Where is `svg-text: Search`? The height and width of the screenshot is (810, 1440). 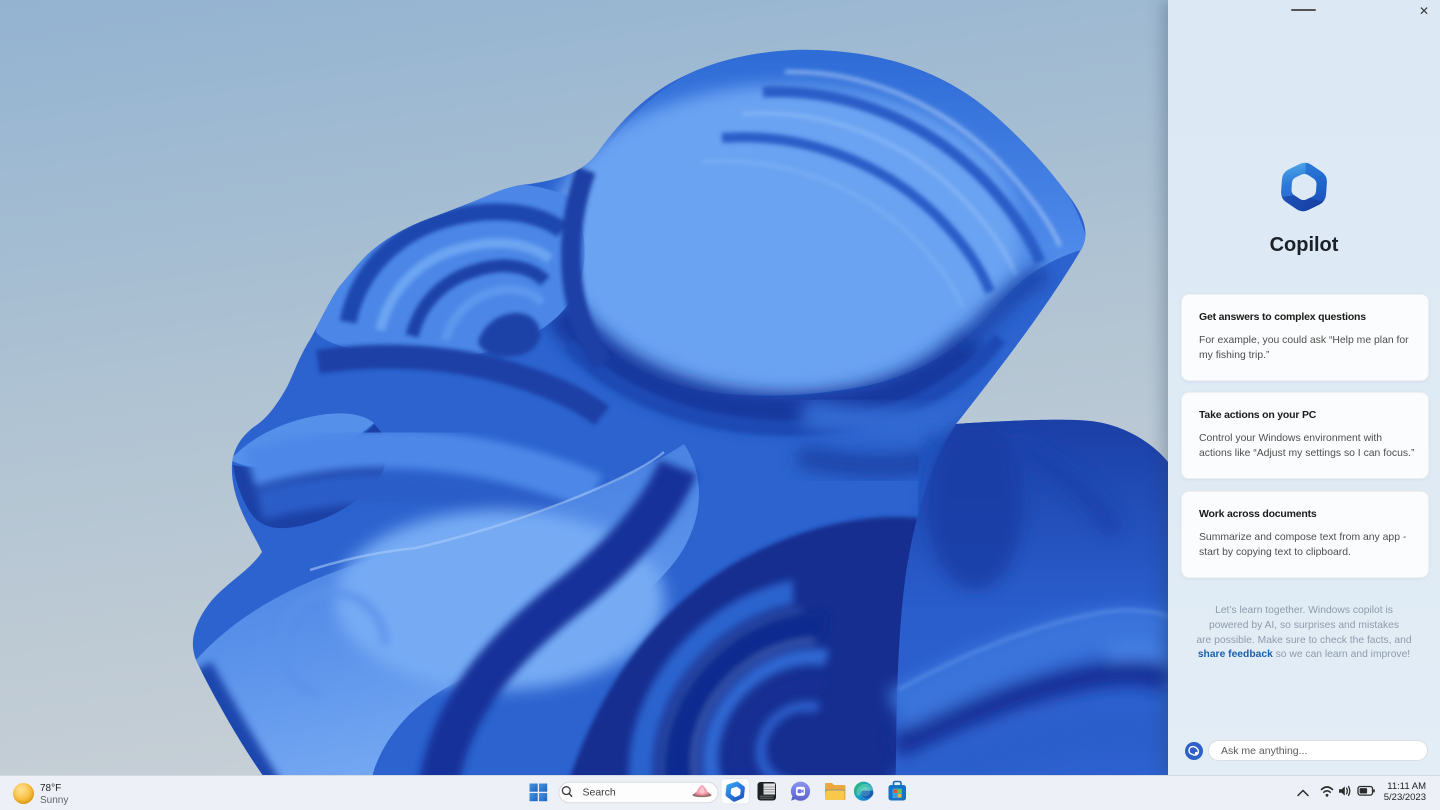 svg-text: Search is located at coordinates (599, 793).